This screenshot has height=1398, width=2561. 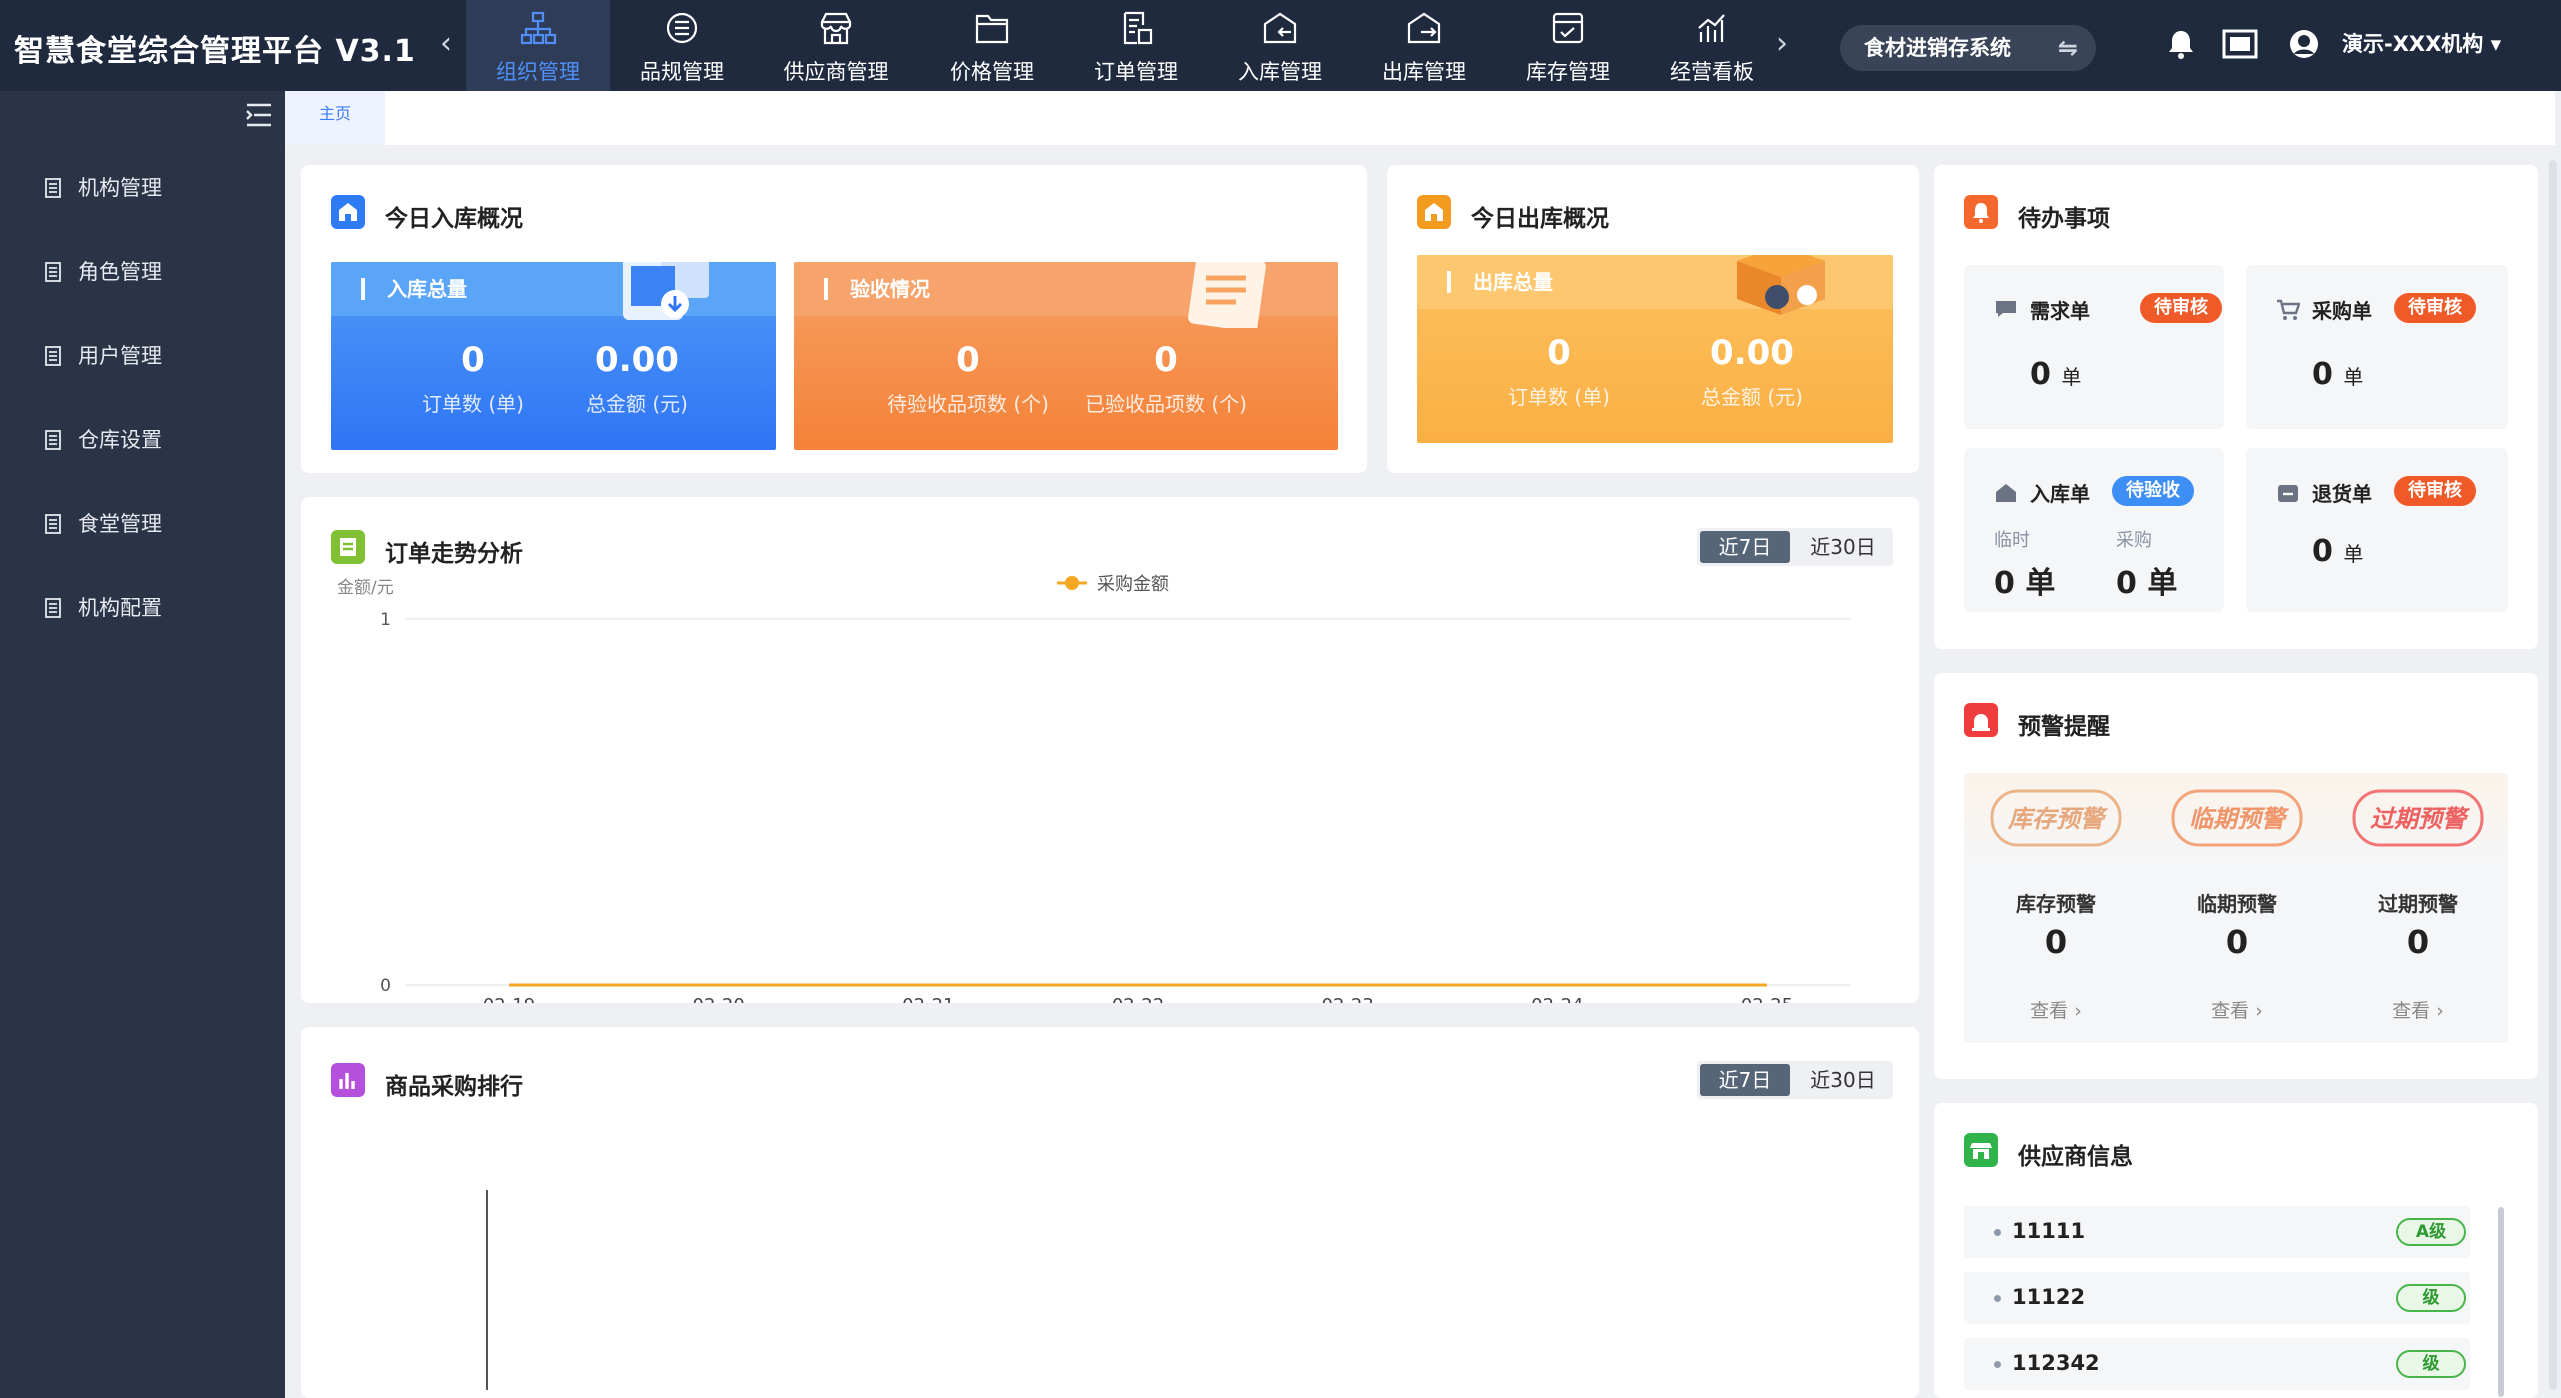 I want to click on nav-tab-outbound: 出库管理, so click(x=1424, y=45).